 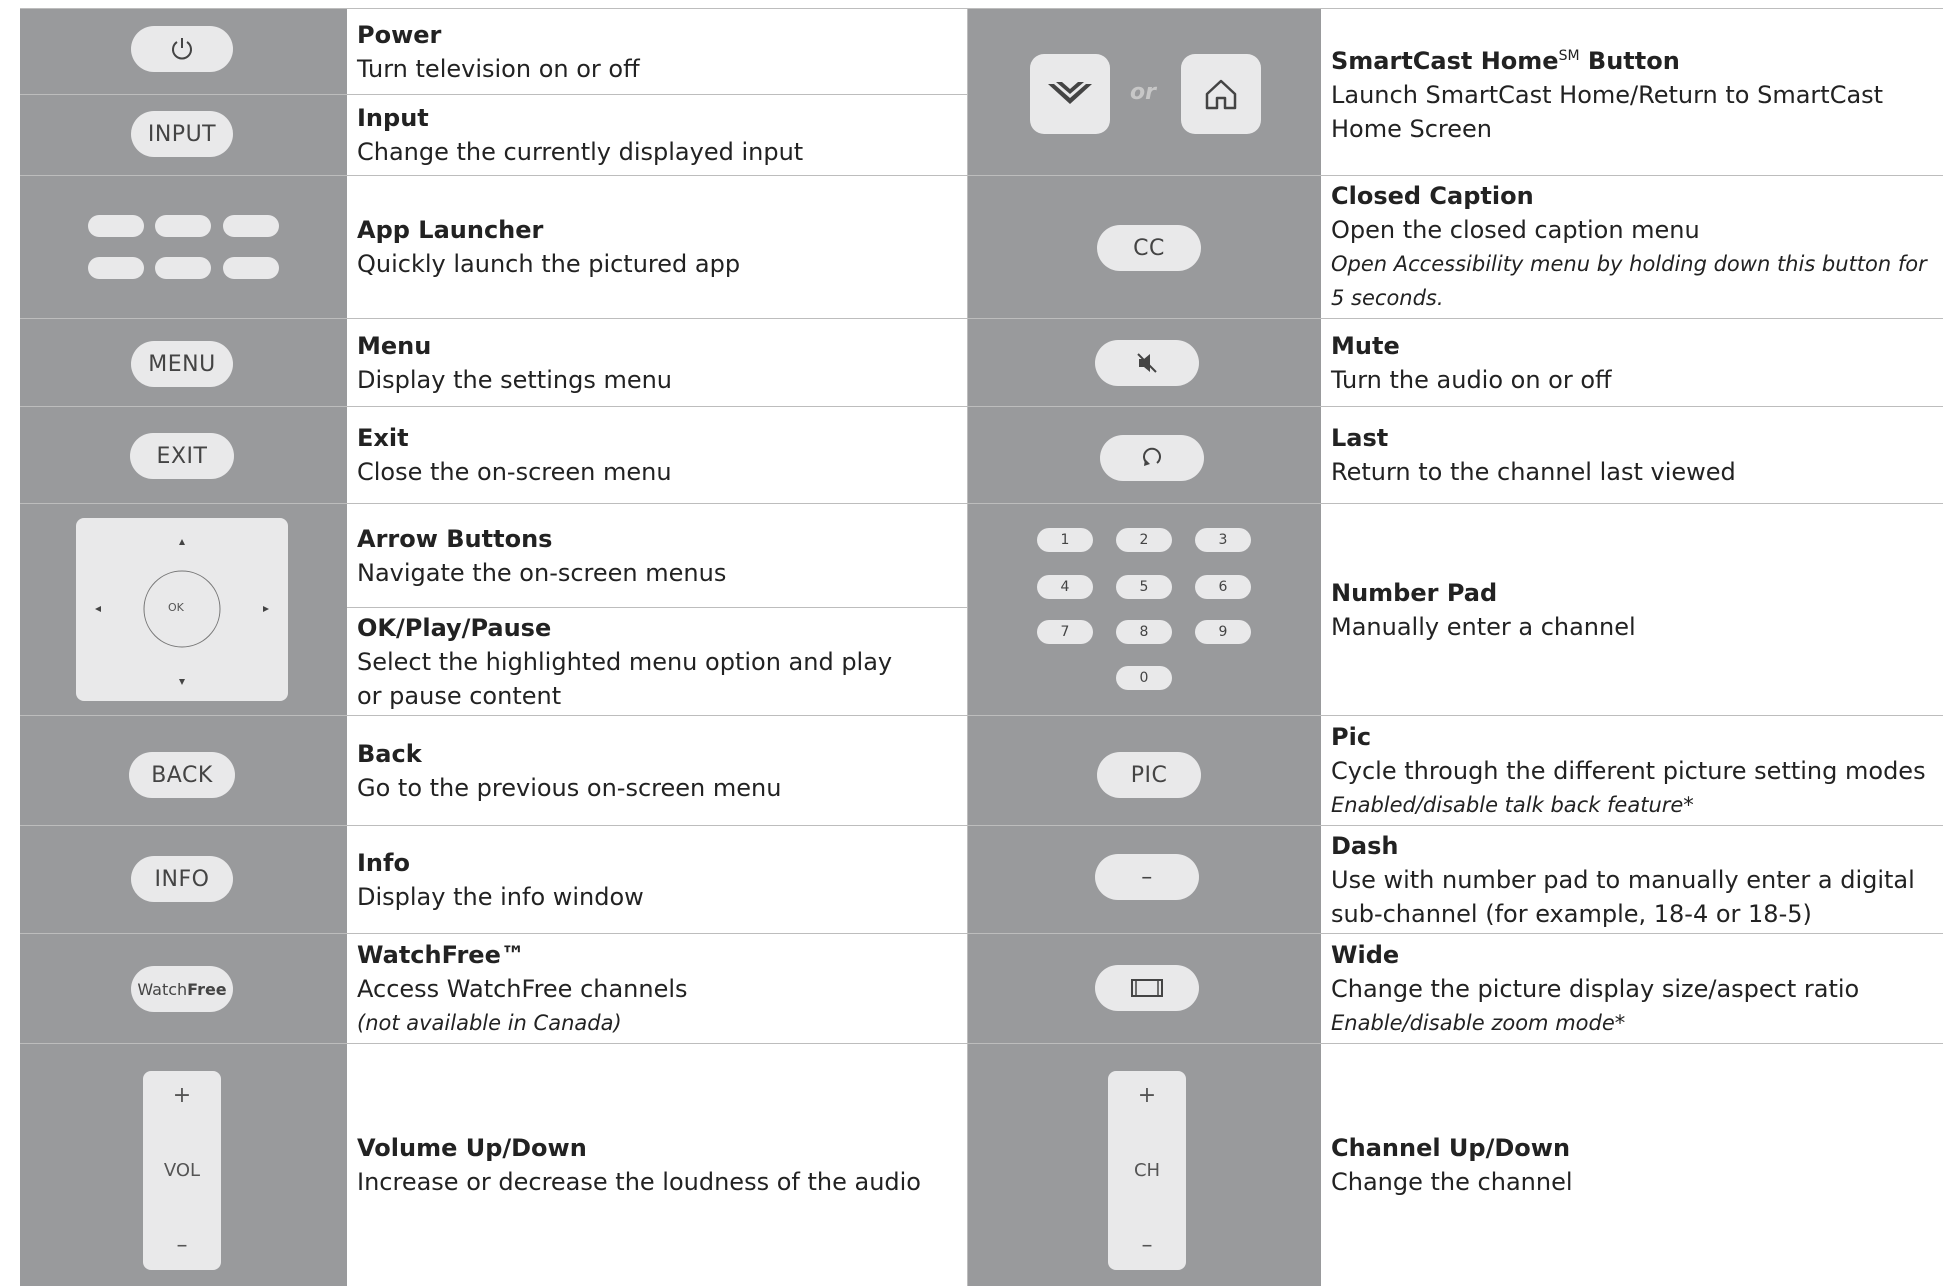 I want to click on row-desc: Open the closed caption menu, so click(x=1515, y=230).